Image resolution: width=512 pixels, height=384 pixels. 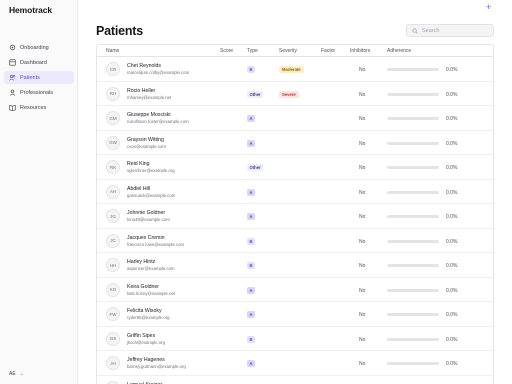 I want to click on sidebar-item-resources: Resources, so click(x=39, y=107).